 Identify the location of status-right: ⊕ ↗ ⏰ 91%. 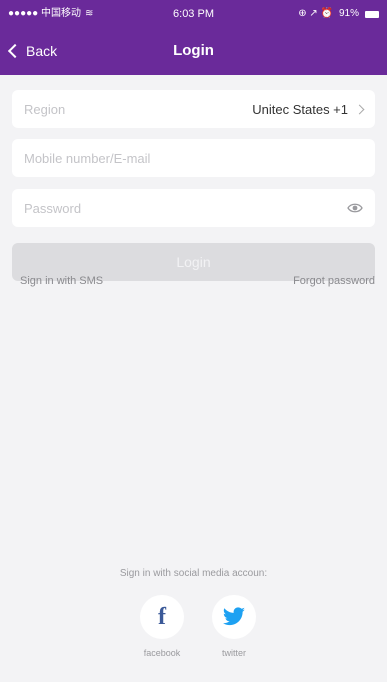
(338, 14).